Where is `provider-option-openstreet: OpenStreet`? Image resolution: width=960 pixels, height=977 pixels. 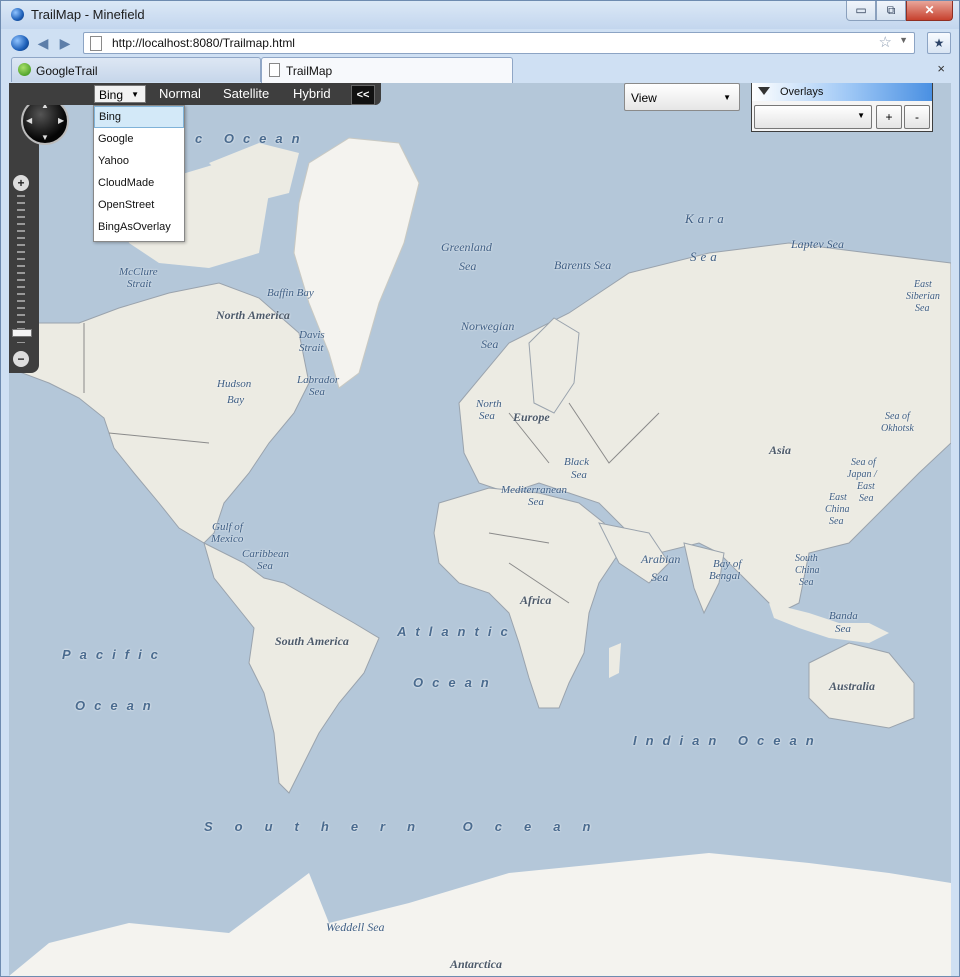
provider-option-openstreet: OpenStreet is located at coordinates (139, 205).